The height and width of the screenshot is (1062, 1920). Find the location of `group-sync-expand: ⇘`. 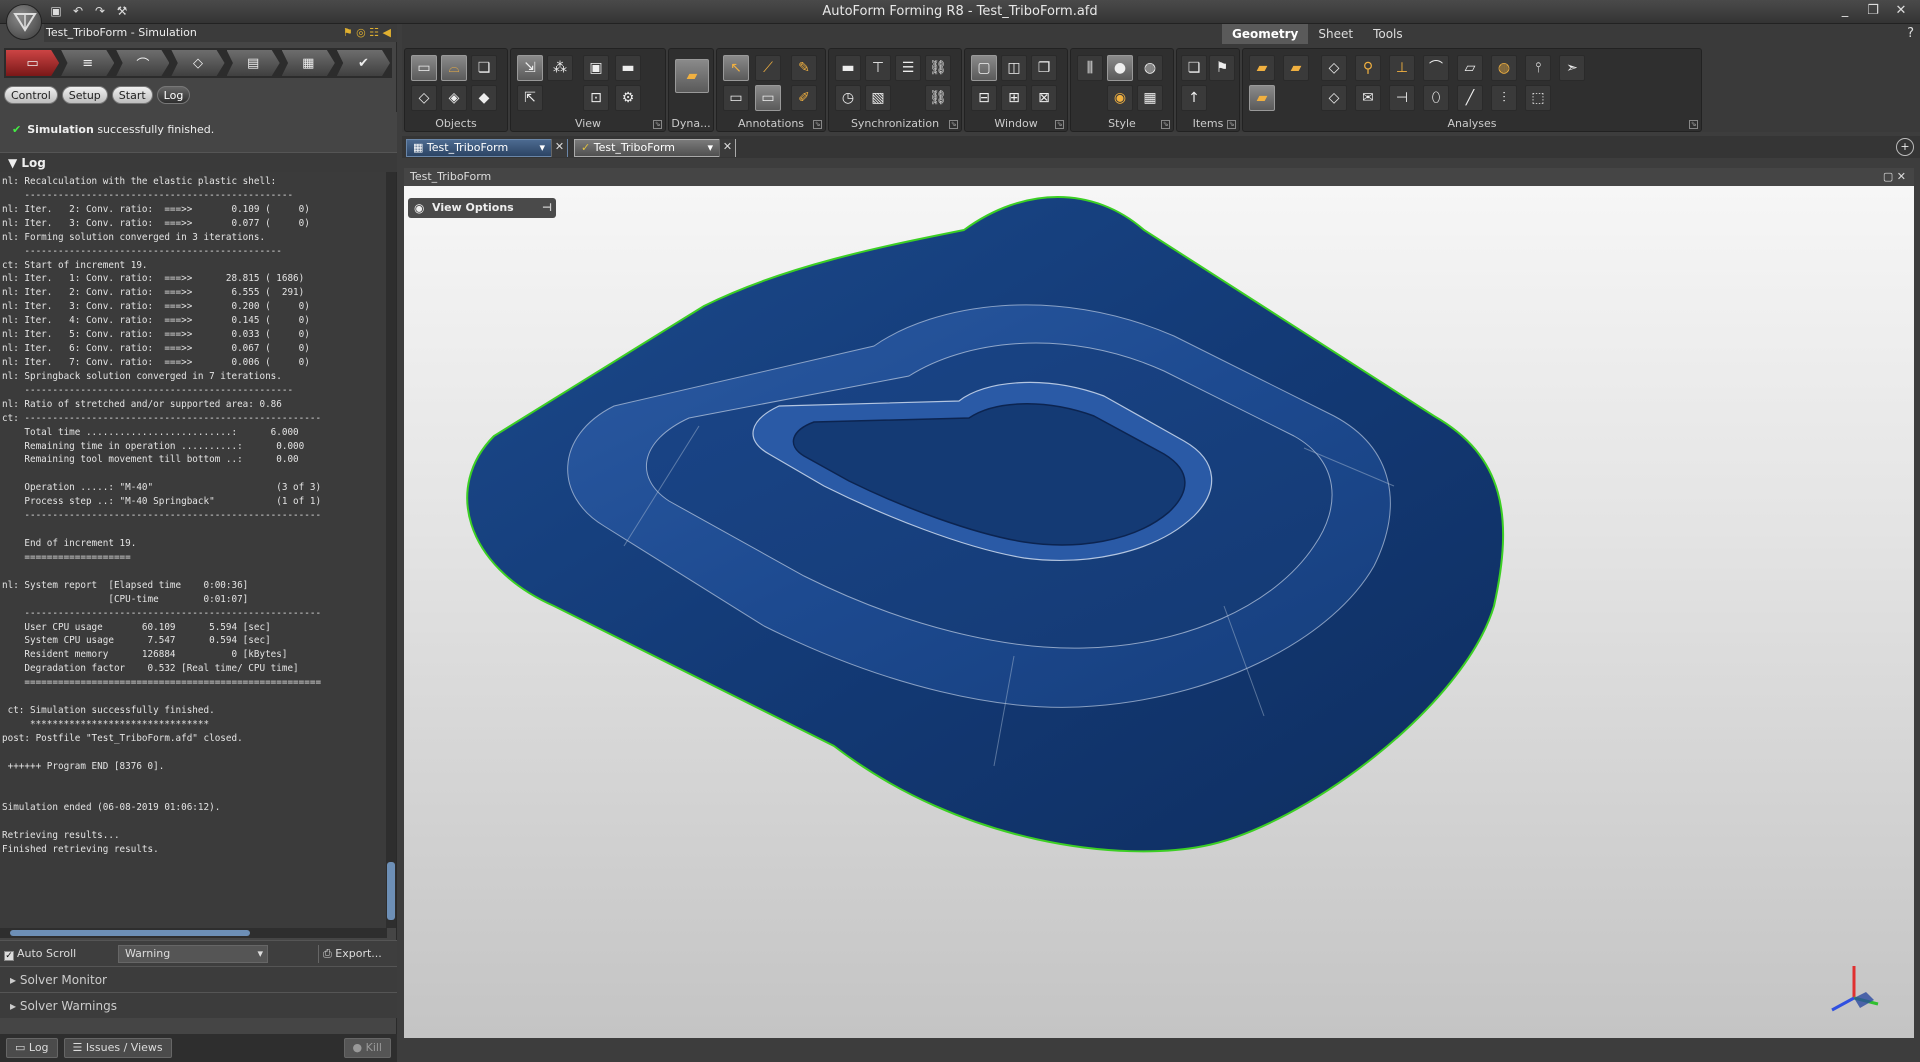

group-sync-expand: ⇘ is located at coordinates (953, 124).